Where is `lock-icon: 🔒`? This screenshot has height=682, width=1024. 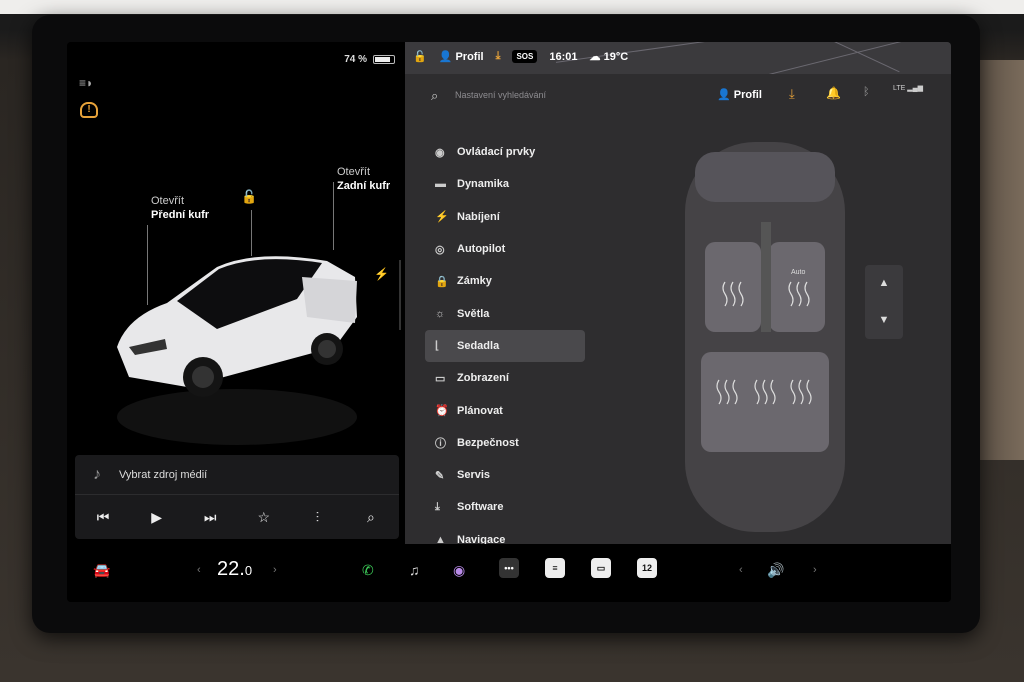
lock-icon: 🔒 is located at coordinates (442, 281).